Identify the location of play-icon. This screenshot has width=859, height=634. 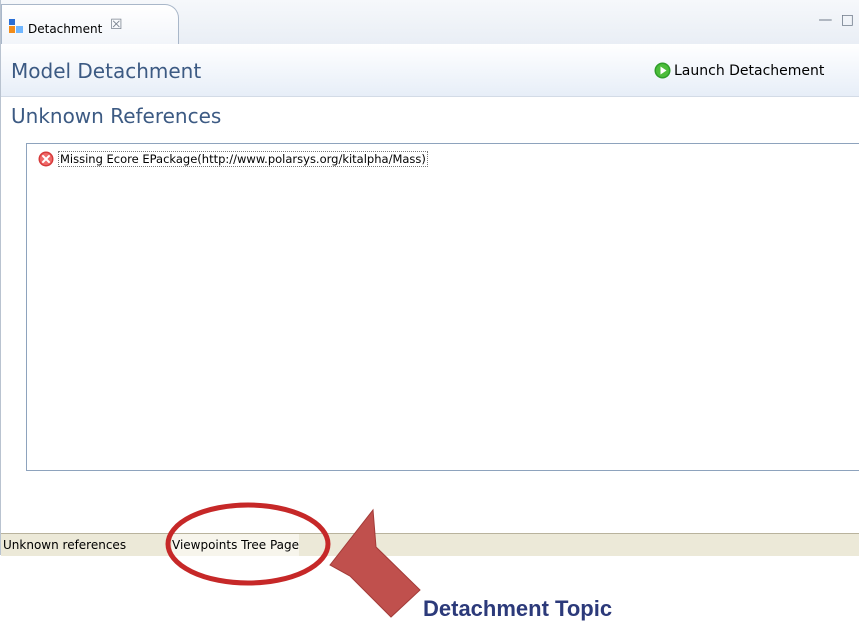
(662, 70).